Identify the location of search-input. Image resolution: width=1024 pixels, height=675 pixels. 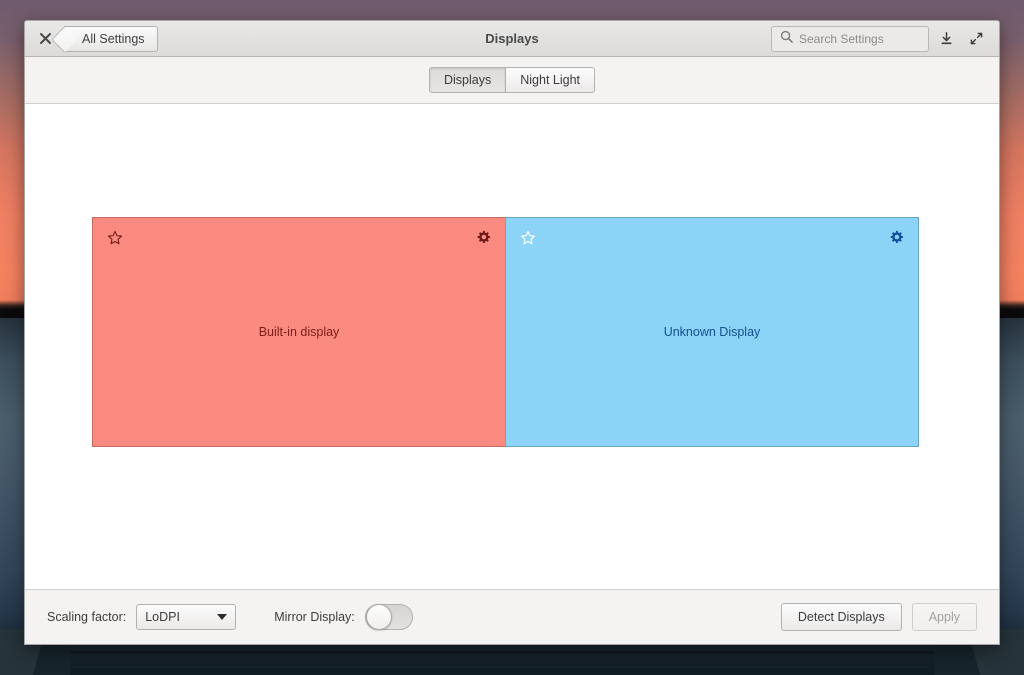
(859, 38).